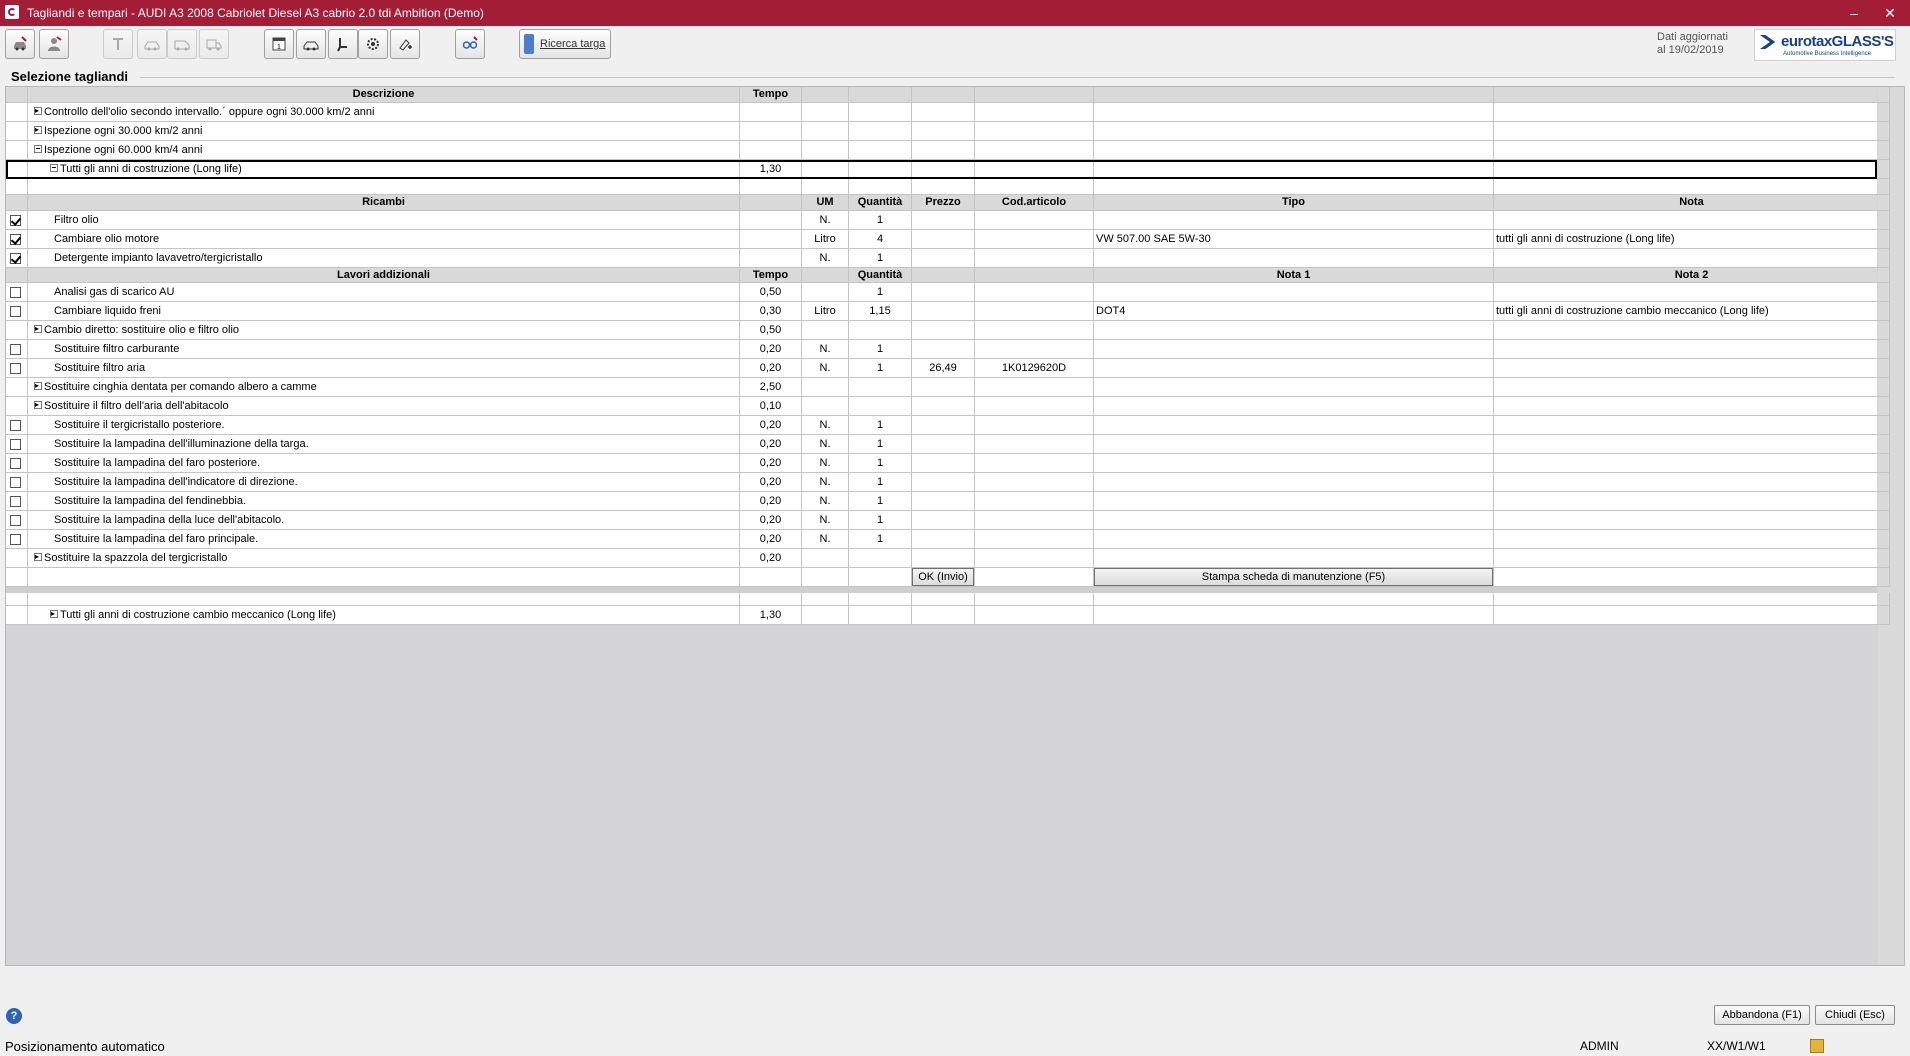 The image size is (1910, 1056). What do you see at coordinates (825, 203) in the screenshot?
I see `header-um: UM` at bounding box center [825, 203].